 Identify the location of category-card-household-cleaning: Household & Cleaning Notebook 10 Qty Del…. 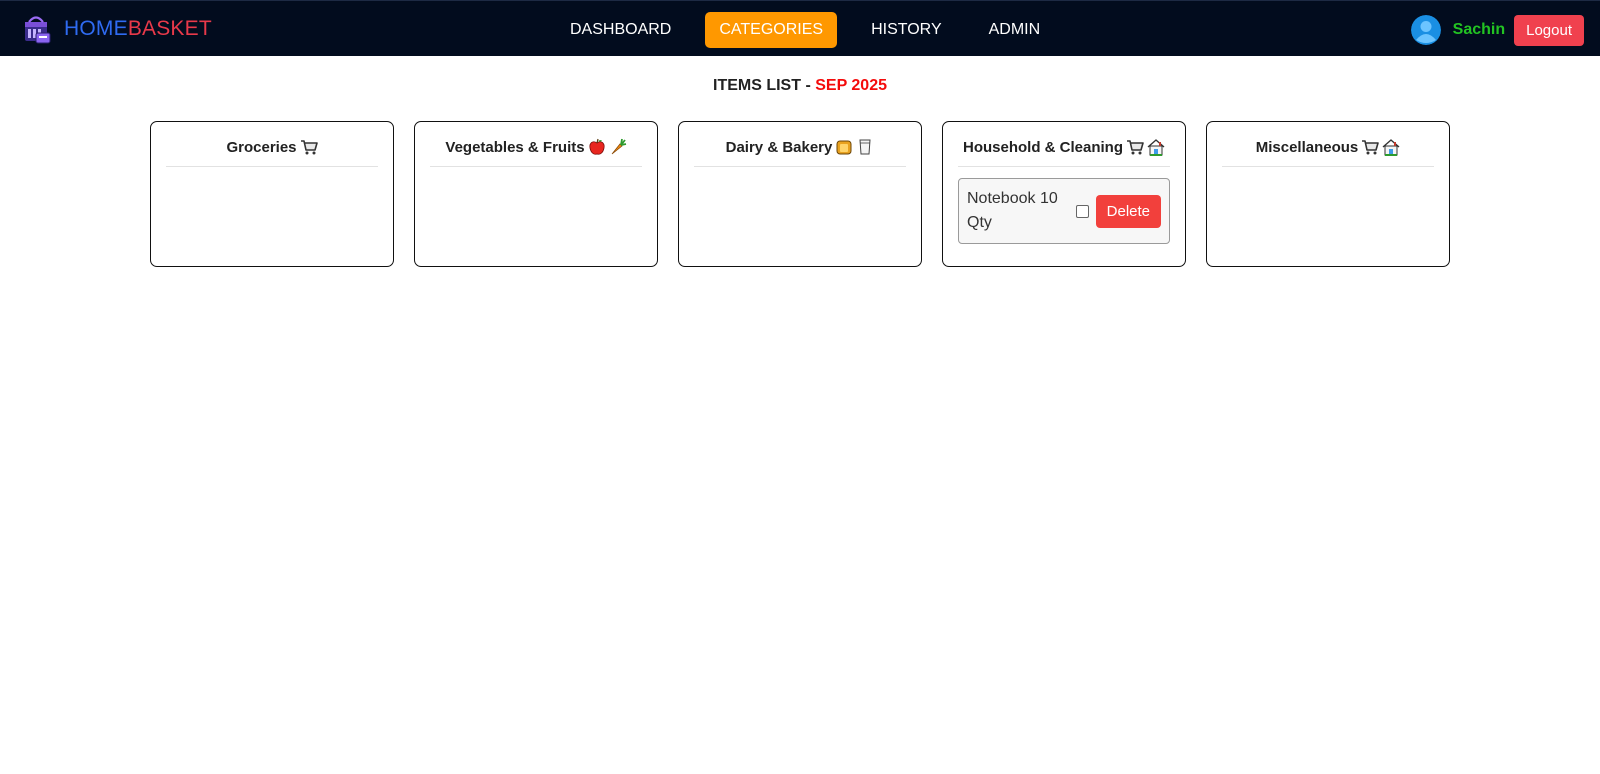
(1064, 194).